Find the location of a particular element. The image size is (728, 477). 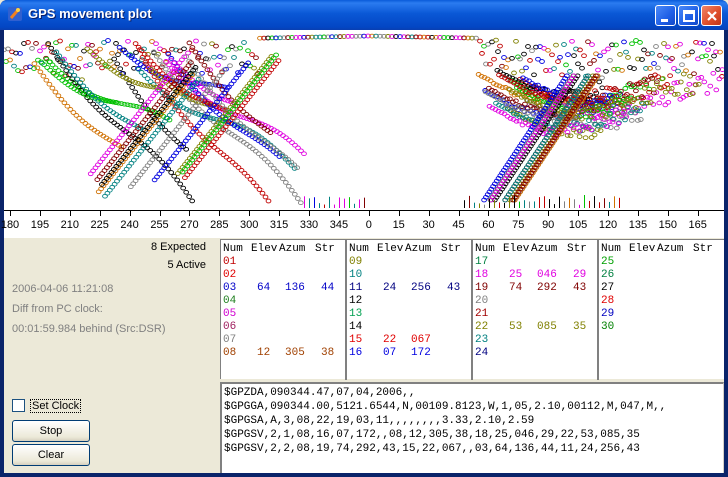

satellite-str: 43 is located at coordinates (580, 288).